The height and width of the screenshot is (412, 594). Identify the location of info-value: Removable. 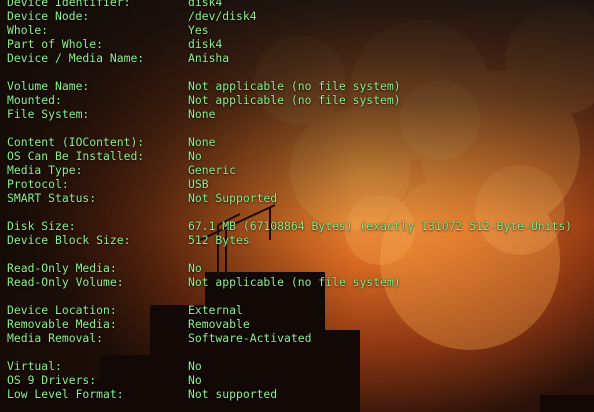
(219, 324).